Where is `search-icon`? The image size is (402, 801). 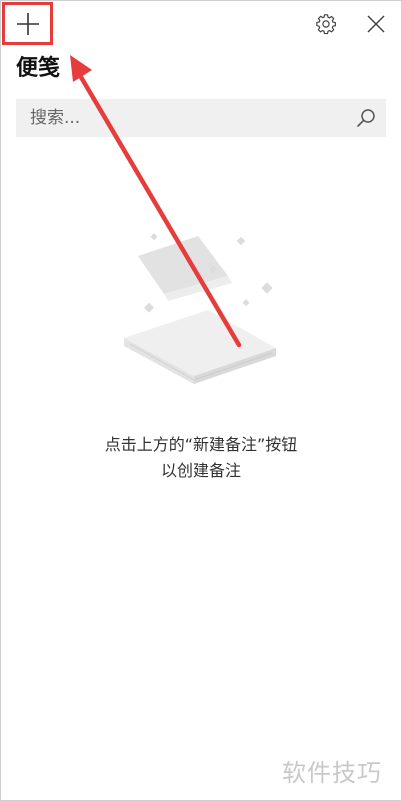
search-icon is located at coordinates (366, 118).